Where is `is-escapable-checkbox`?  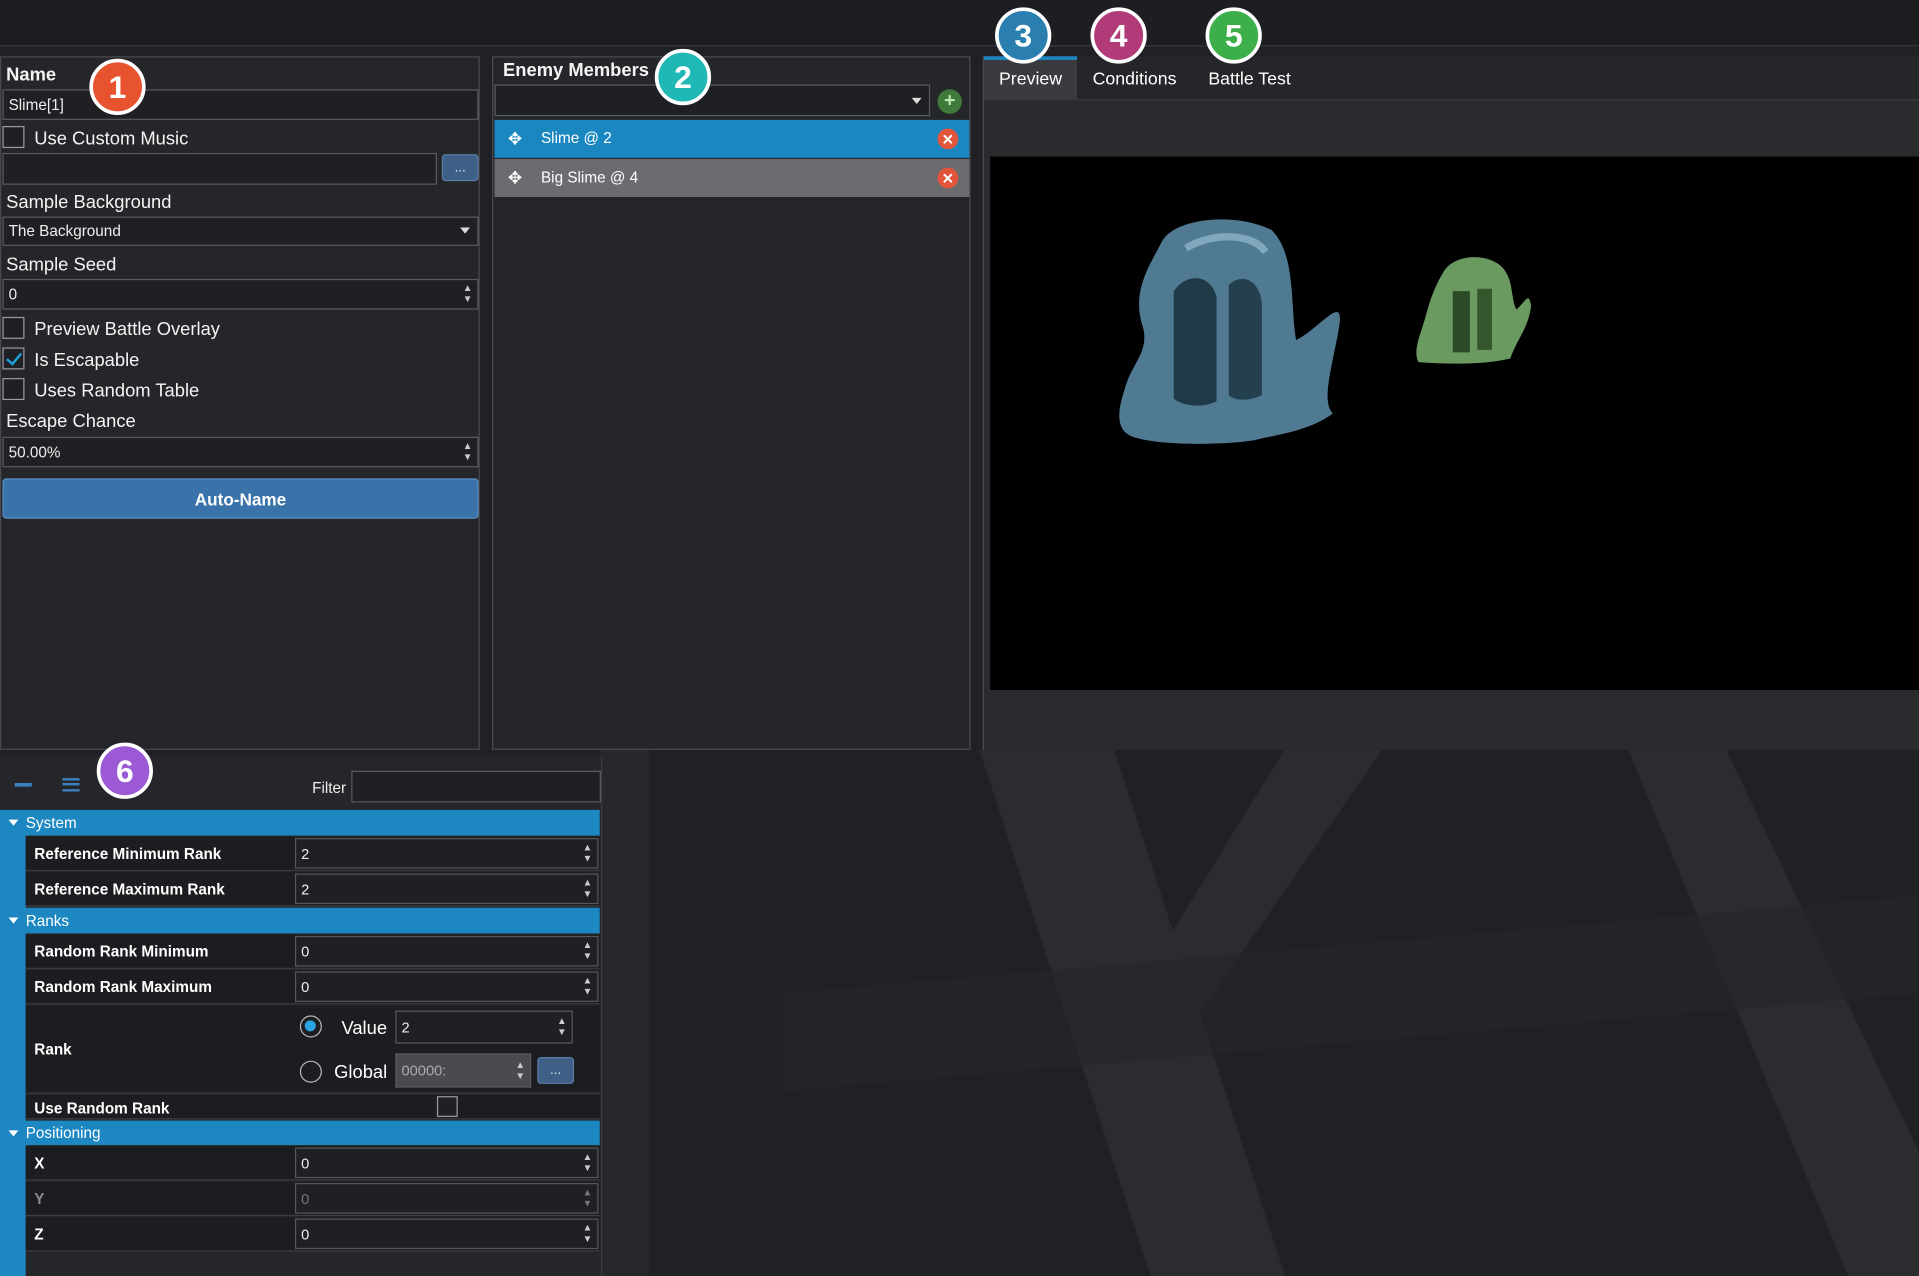
is-escapable-checkbox is located at coordinates (13, 358).